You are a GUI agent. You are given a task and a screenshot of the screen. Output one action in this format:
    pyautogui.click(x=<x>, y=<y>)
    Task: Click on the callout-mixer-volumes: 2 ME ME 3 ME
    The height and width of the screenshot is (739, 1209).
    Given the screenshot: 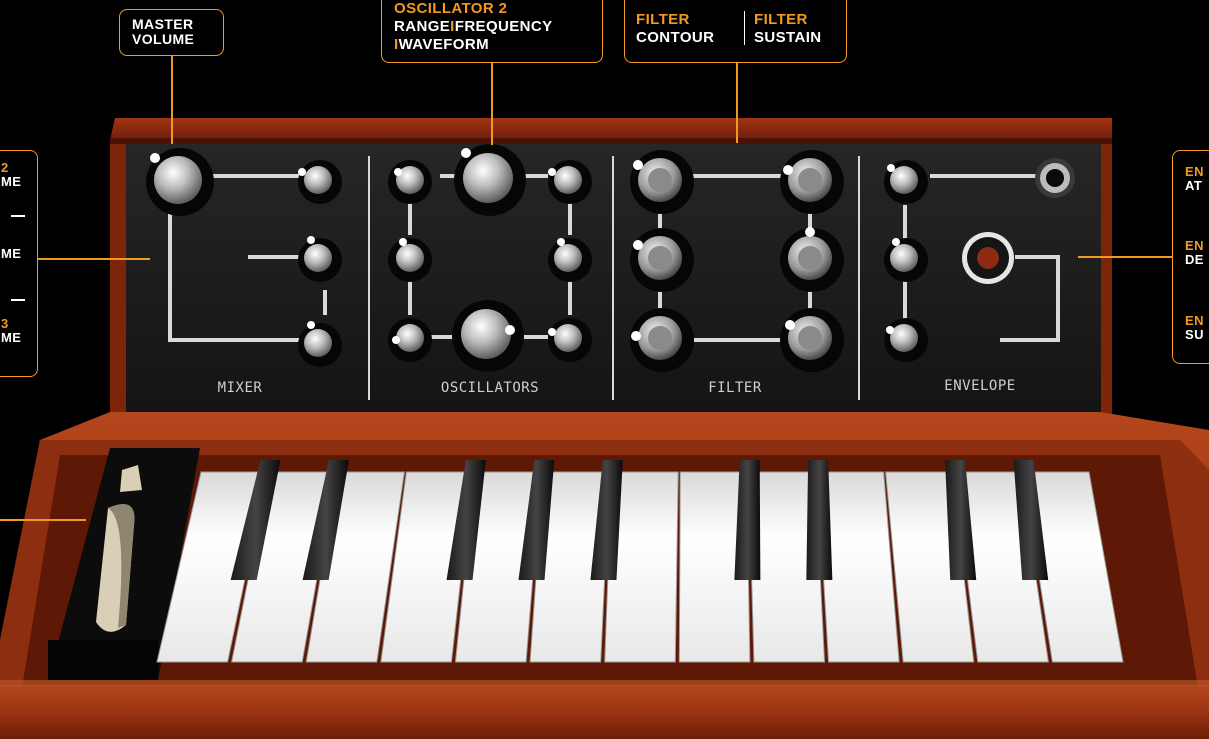 What is the action you would take?
    pyautogui.click(x=19, y=263)
    